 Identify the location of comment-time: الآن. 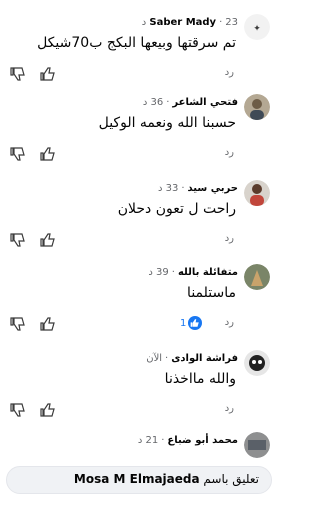
(154, 358).